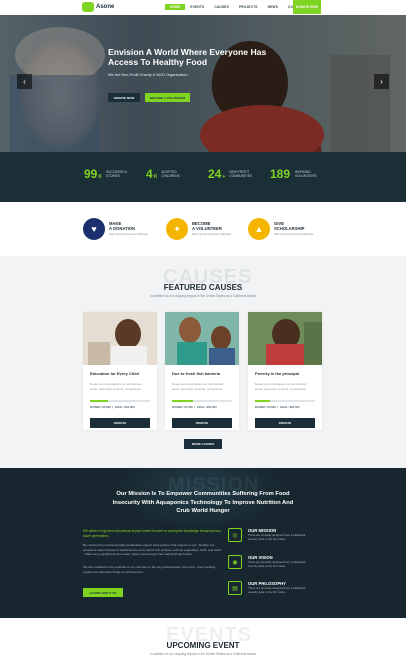 This screenshot has height=670, width=406. I want to click on stat-label: ADOPTED CHILDRENS, so click(170, 174).